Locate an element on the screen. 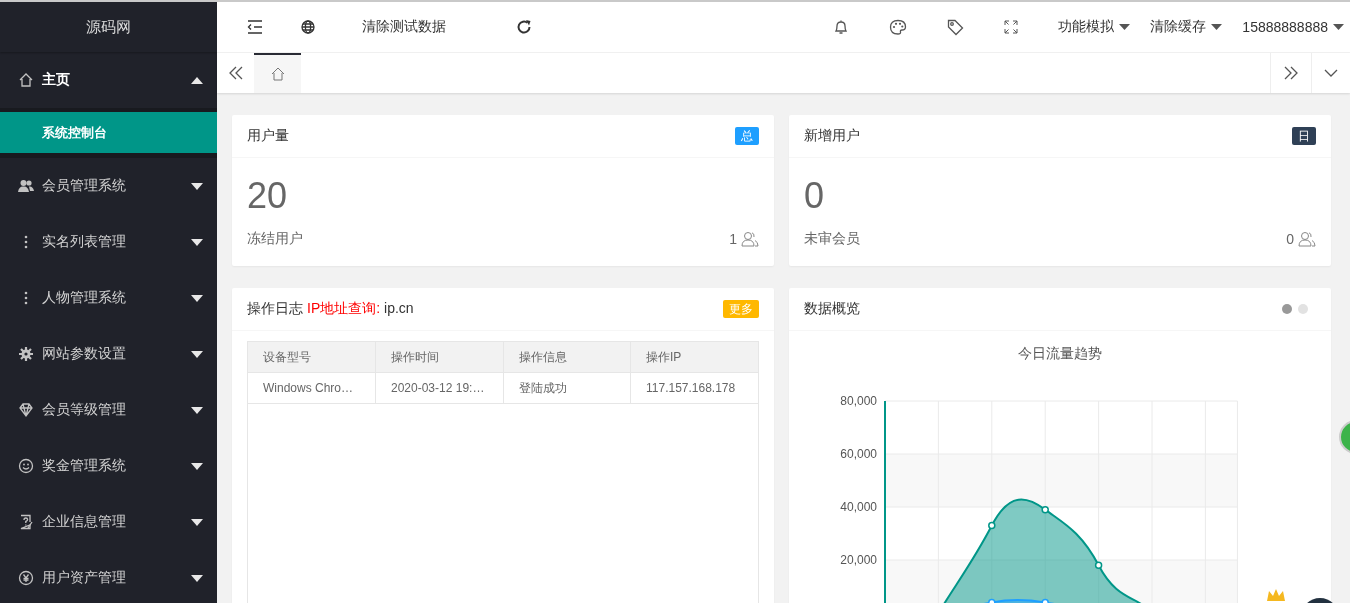 This screenshot has width=1350, height=603. bell-icon is located at coordinates (841, 27).